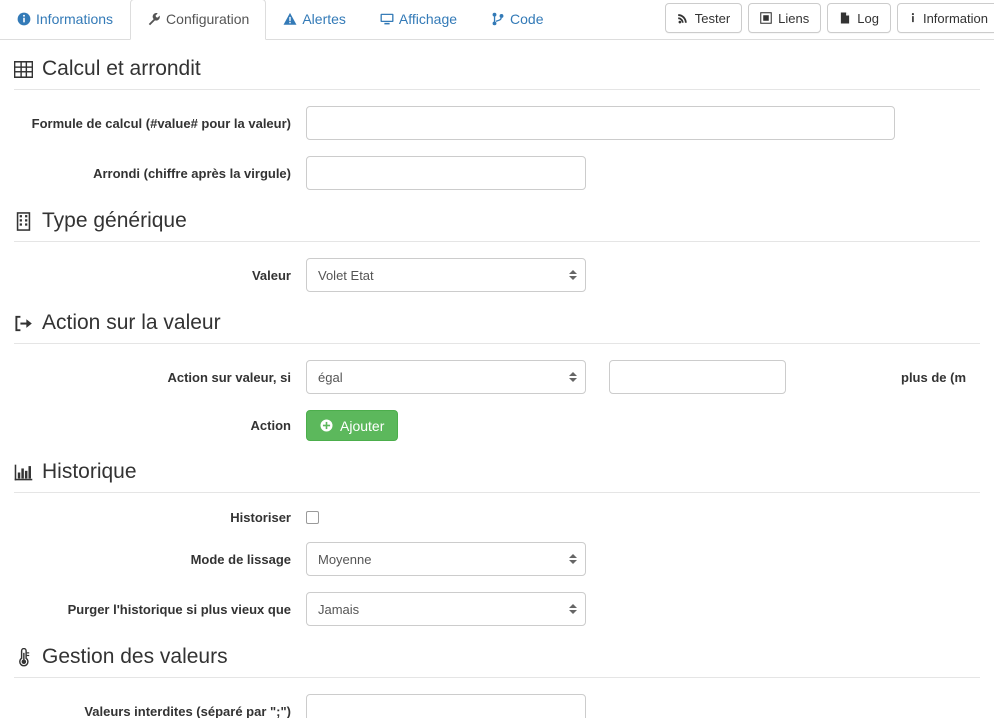  I want to click on section-type-generique: Type générique Valeur Volet Etat, so click(497, 250).